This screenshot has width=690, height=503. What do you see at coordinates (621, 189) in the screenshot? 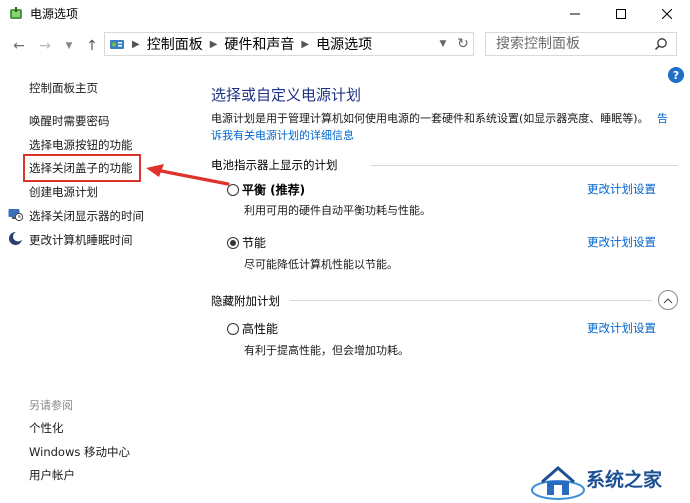
I see `plan-balanced-change-link: 更改计划设置` at bounding box center [621, 189].